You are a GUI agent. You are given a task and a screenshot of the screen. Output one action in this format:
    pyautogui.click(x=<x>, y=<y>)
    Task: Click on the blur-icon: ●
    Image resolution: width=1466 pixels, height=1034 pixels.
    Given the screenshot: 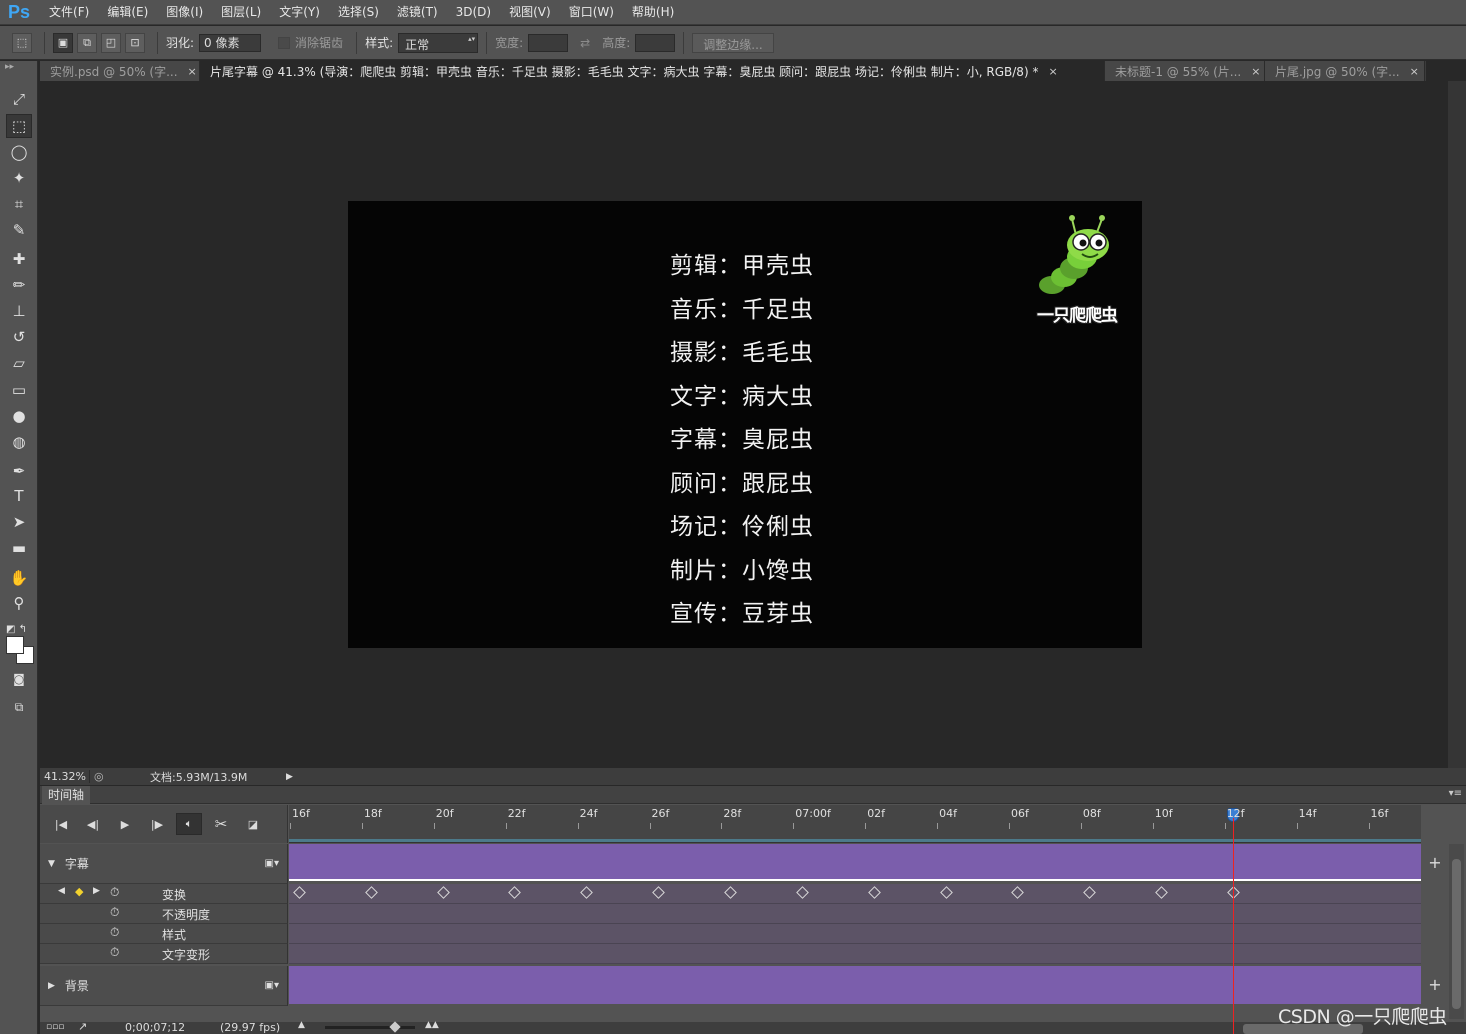 What is the action you would take?
    pyautogui.click(x=19, y=416)
    